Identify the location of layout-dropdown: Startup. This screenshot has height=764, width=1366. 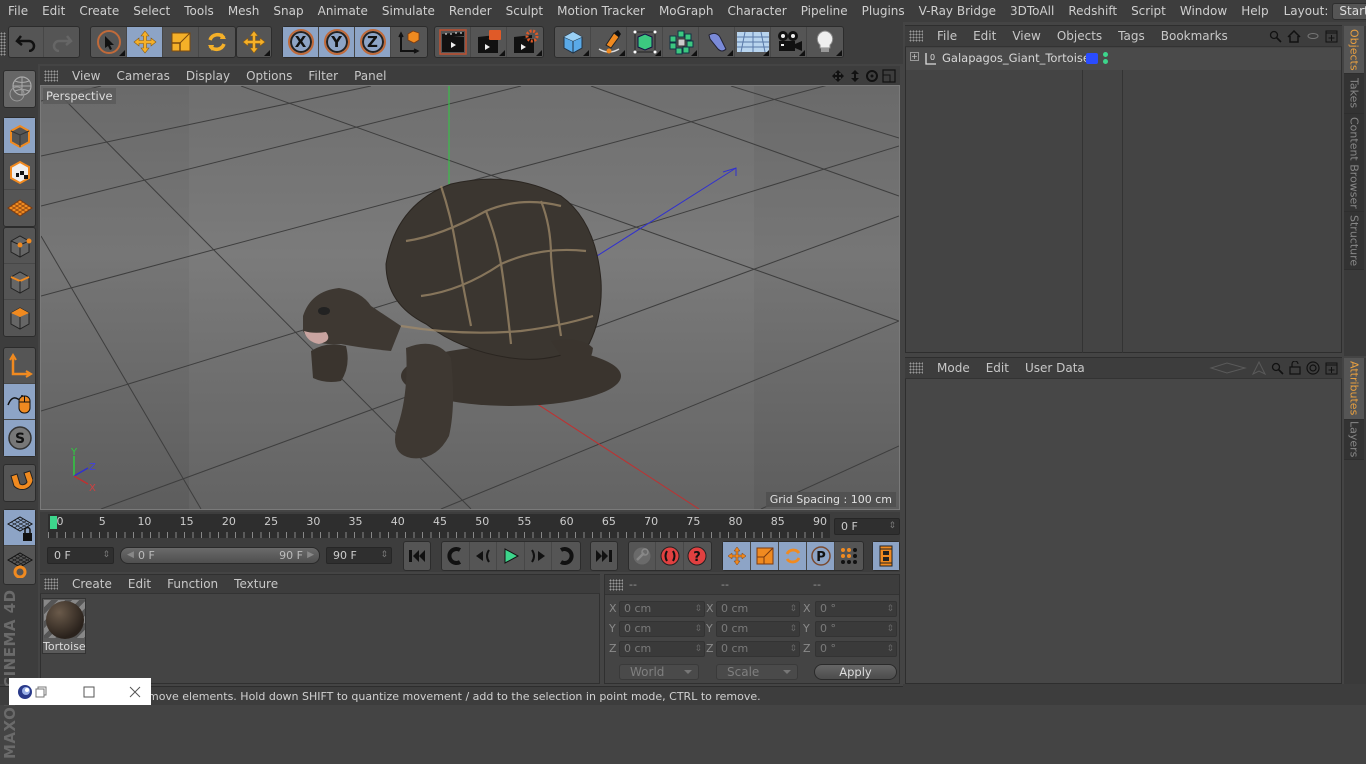
(1349, 11).